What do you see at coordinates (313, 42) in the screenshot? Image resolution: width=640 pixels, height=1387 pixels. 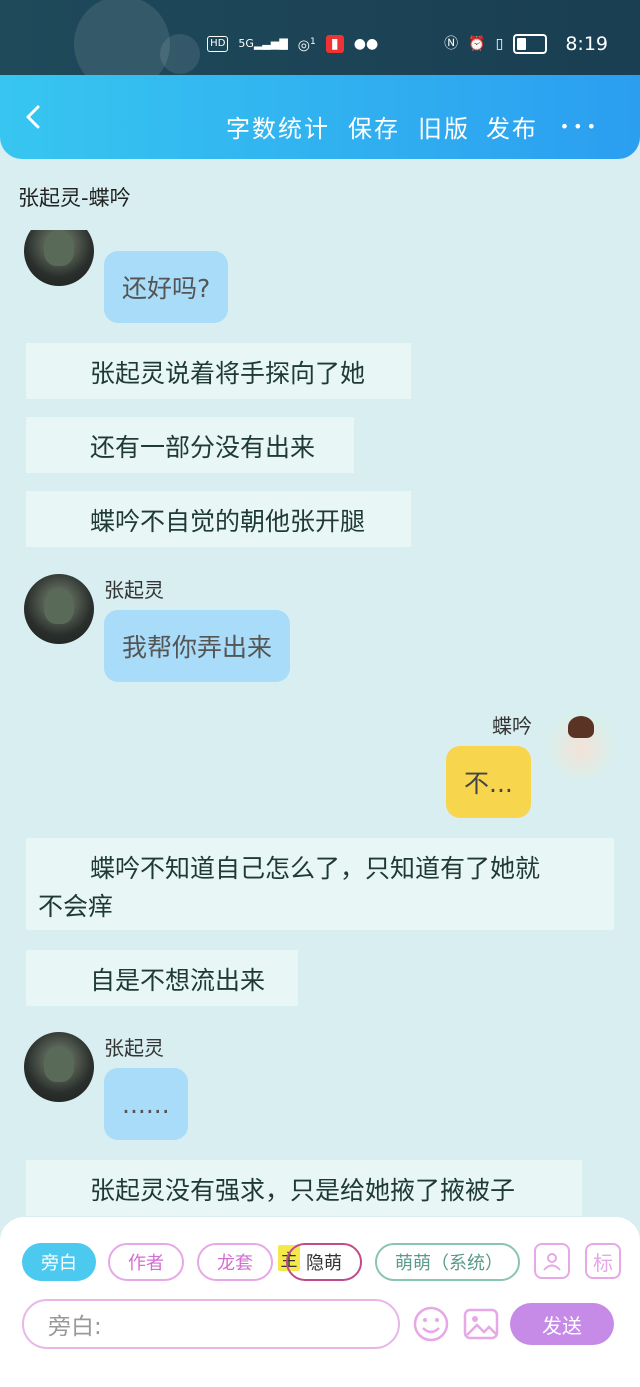 I see `hotspot-sim: 1` at bounding box center [313, 42].